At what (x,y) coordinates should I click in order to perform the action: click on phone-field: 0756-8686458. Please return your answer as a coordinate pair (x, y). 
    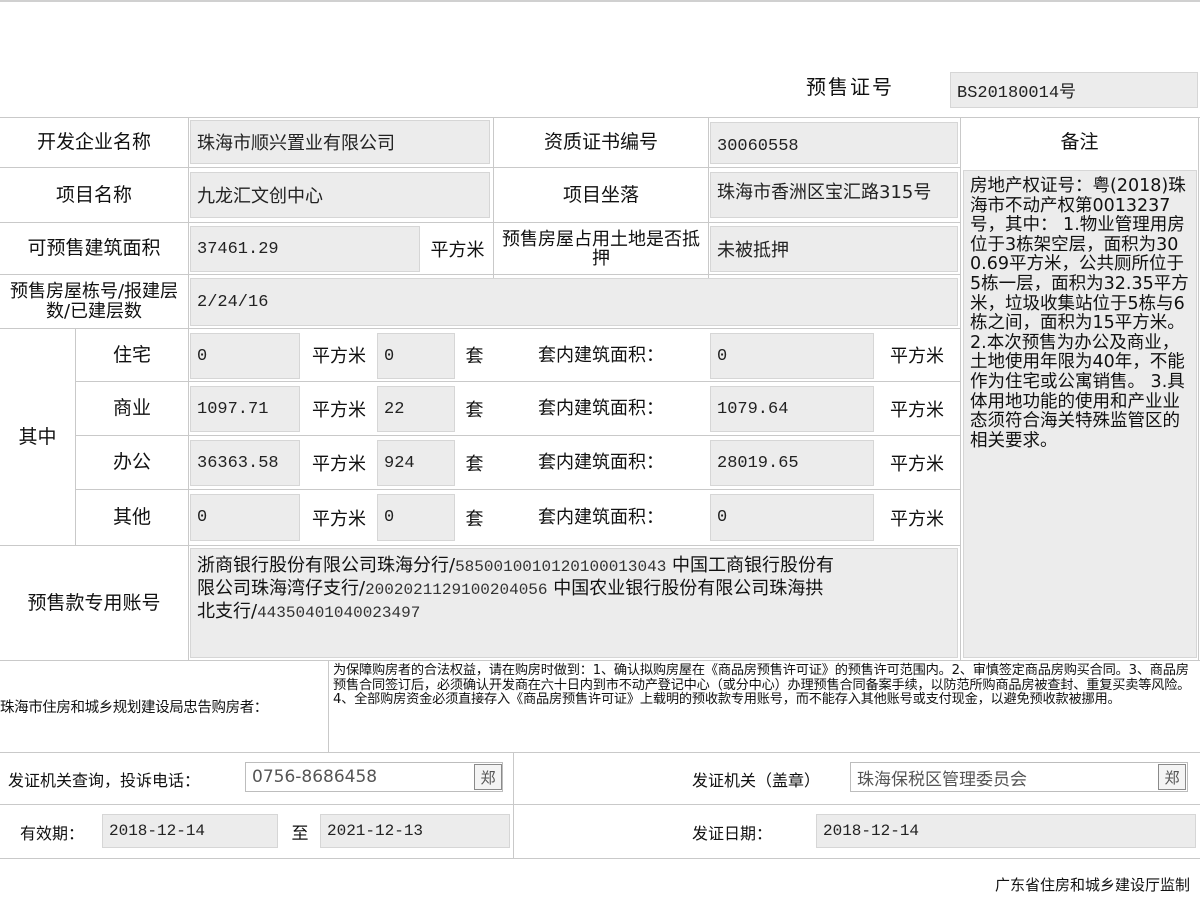
    Looking at the image, I should click on (374, 777).